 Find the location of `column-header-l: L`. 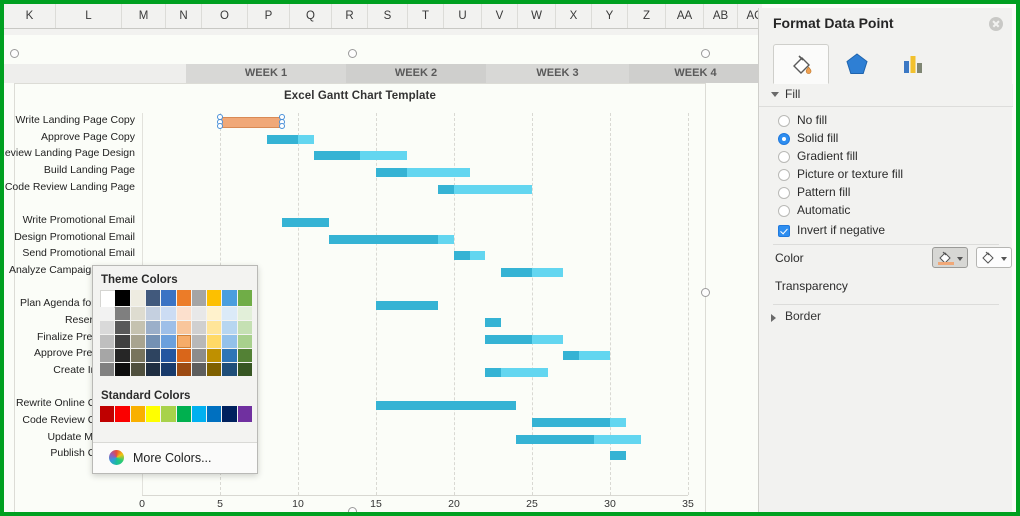

column-header-l: L is located at coordinates (89, 16).